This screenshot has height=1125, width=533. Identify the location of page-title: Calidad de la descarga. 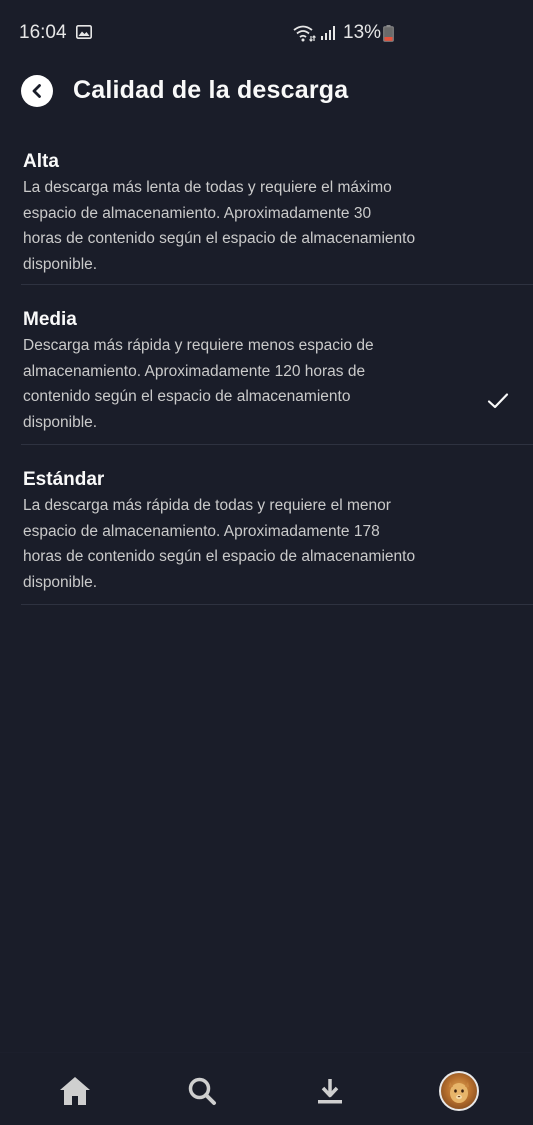
(211, 90).